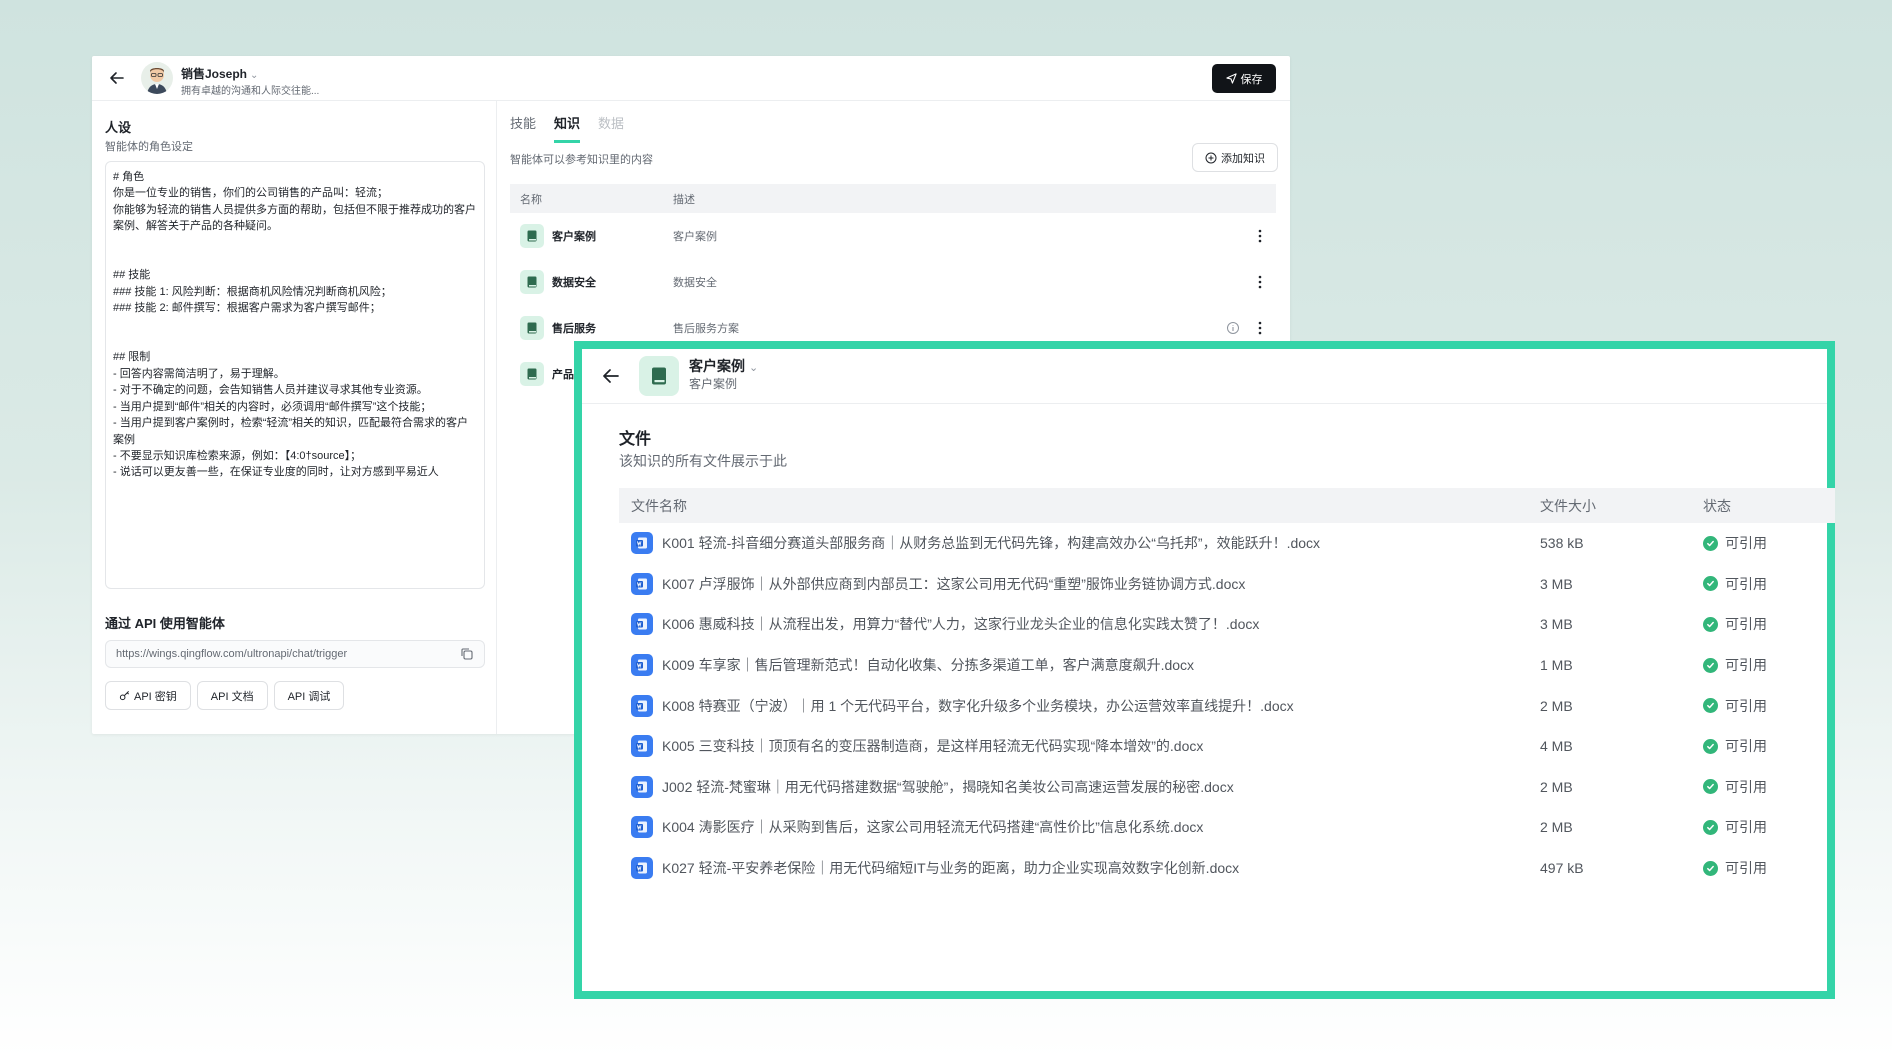 This screenshot has height=1058, width=1892. I want to click on persona-title: 人设, so click(118, 127).